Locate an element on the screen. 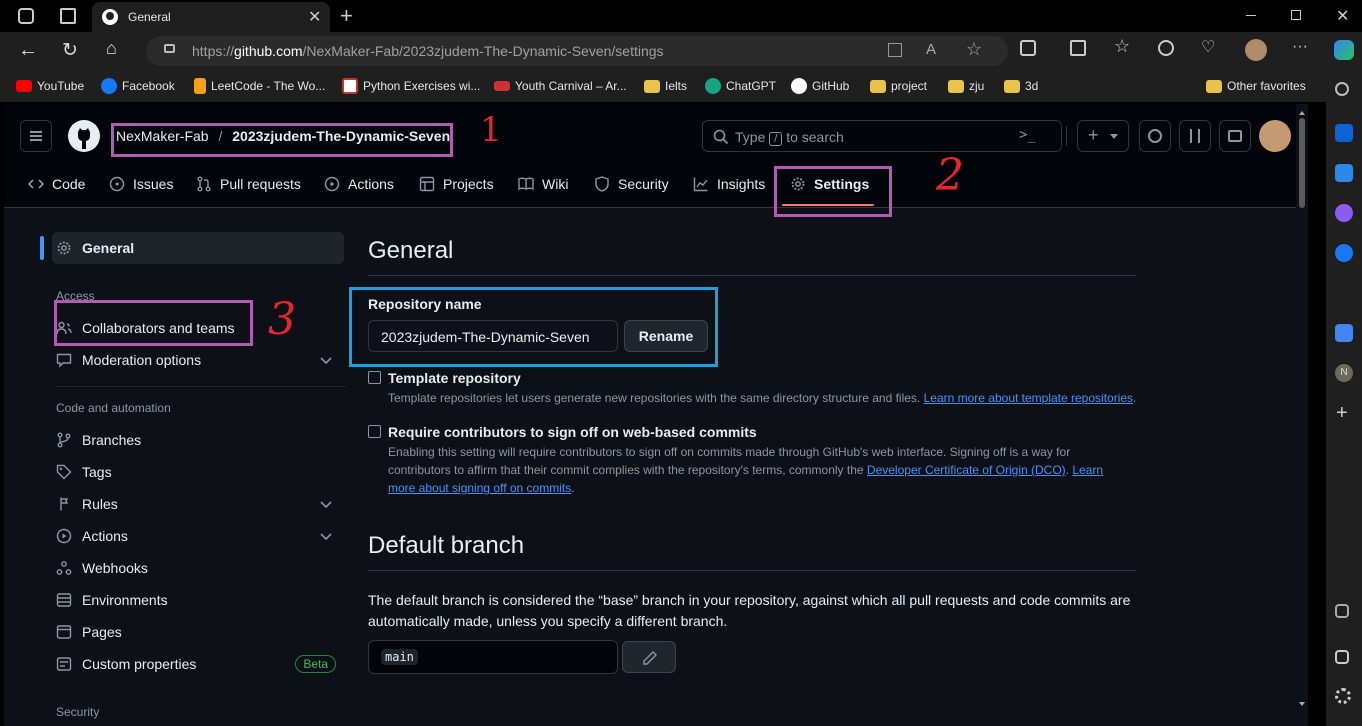  annotation-box-breadcrumb is located at coordinates (282, 140).